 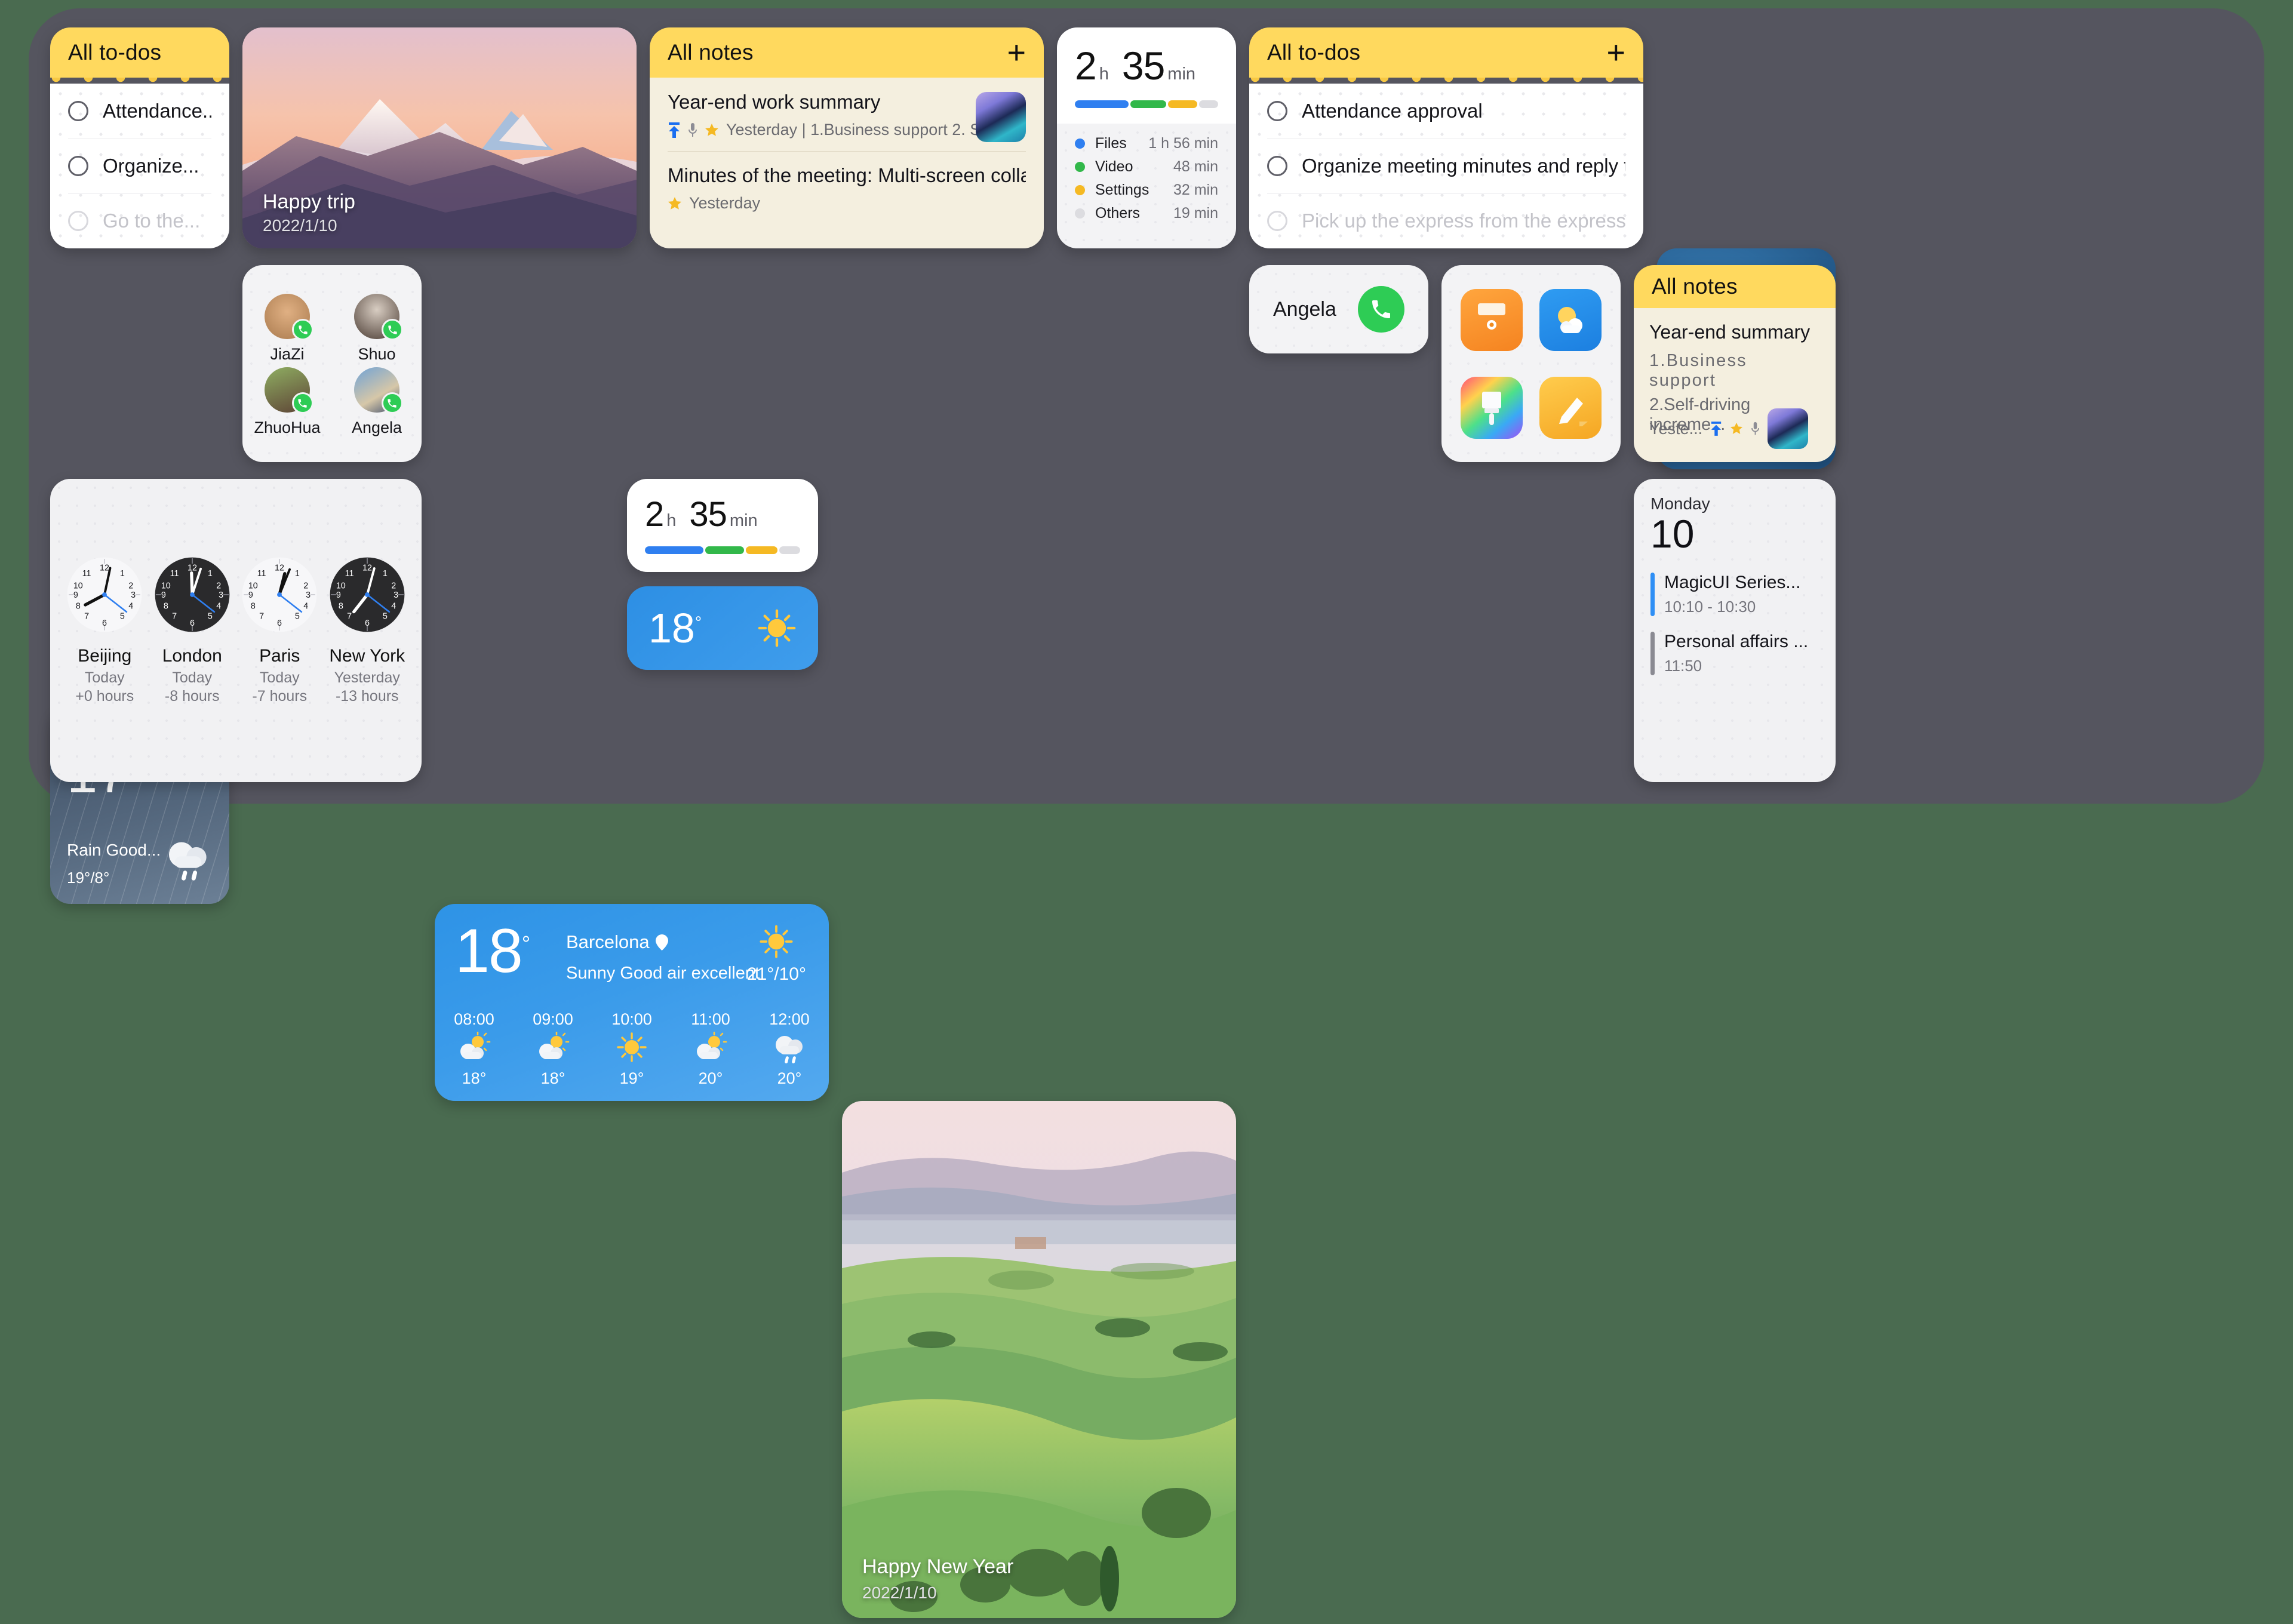 What do you see at coordinates (289, 329) in the screenshot?
I see `contact-item: JiaZi` at bounding box center [289, 329].